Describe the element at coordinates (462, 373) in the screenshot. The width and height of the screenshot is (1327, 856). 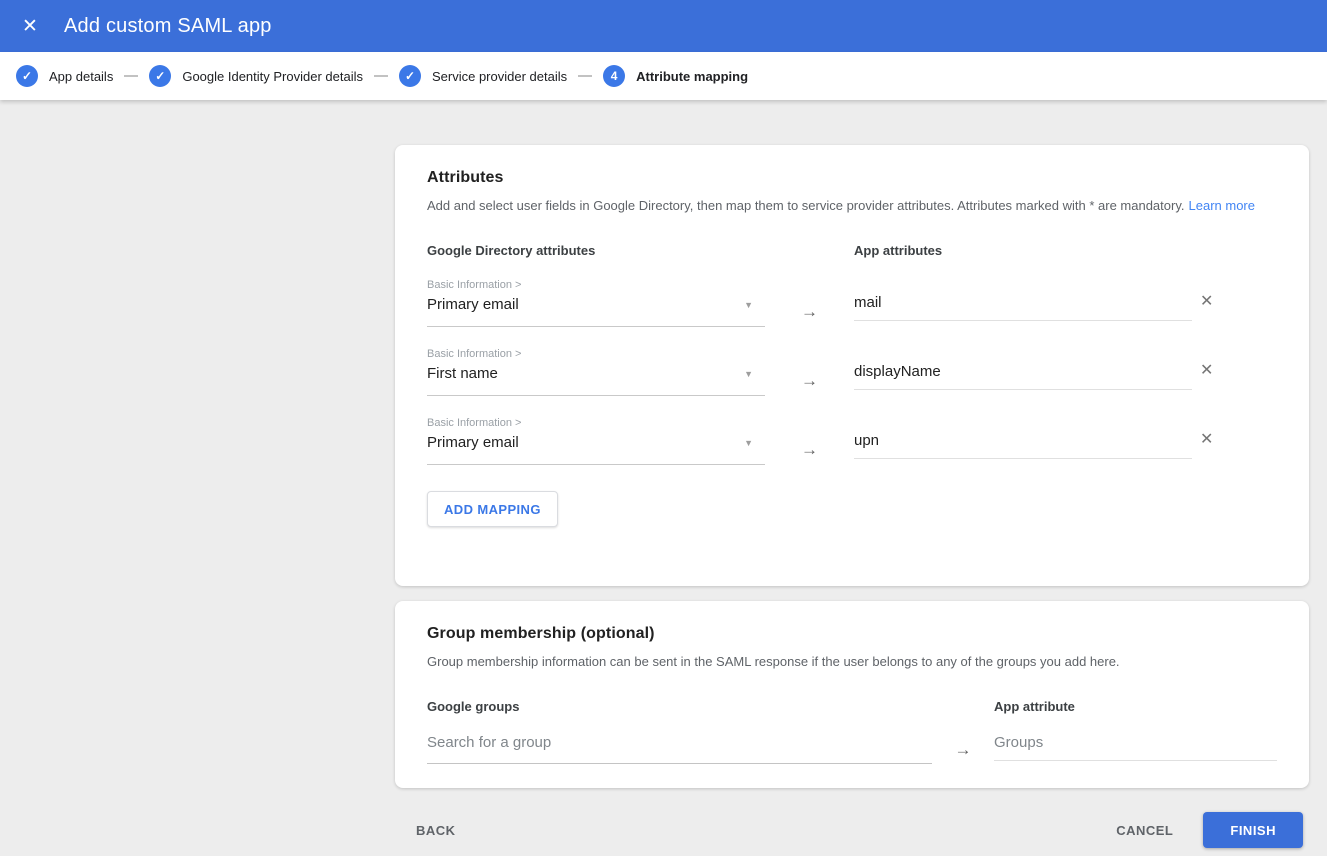
I see `dropdown-selected-value: First name` at that location.